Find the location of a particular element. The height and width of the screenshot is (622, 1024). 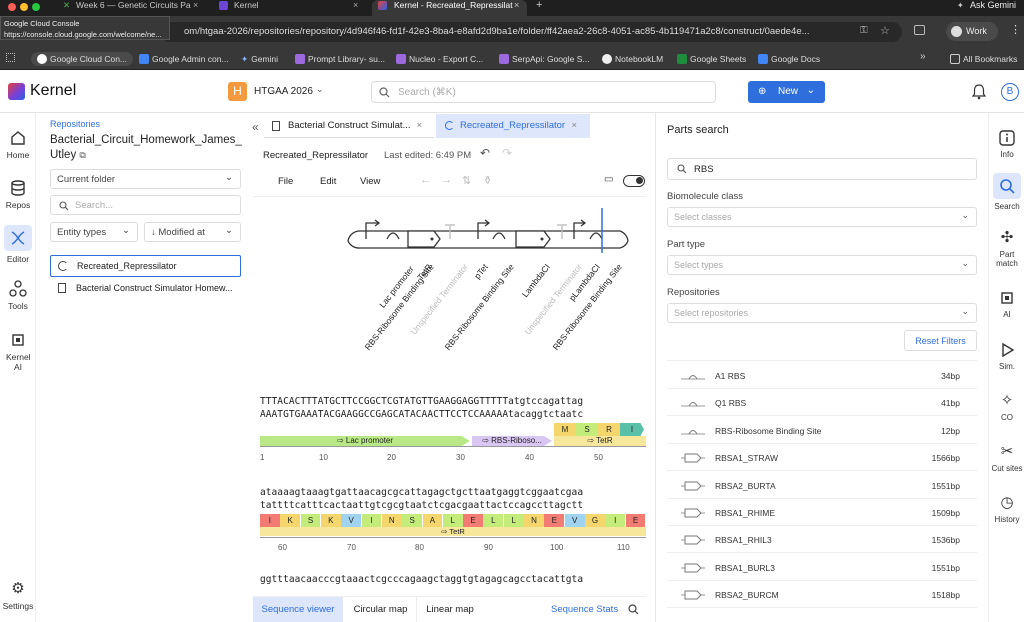

all-bookmarks: All Bookmarks is located at coordinates (983, 59).